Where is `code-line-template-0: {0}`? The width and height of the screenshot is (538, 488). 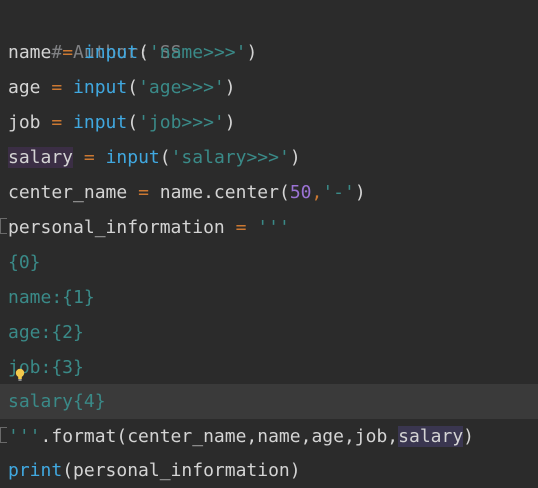 code-line-template-0: {0} is located at coordinates (269, 262).